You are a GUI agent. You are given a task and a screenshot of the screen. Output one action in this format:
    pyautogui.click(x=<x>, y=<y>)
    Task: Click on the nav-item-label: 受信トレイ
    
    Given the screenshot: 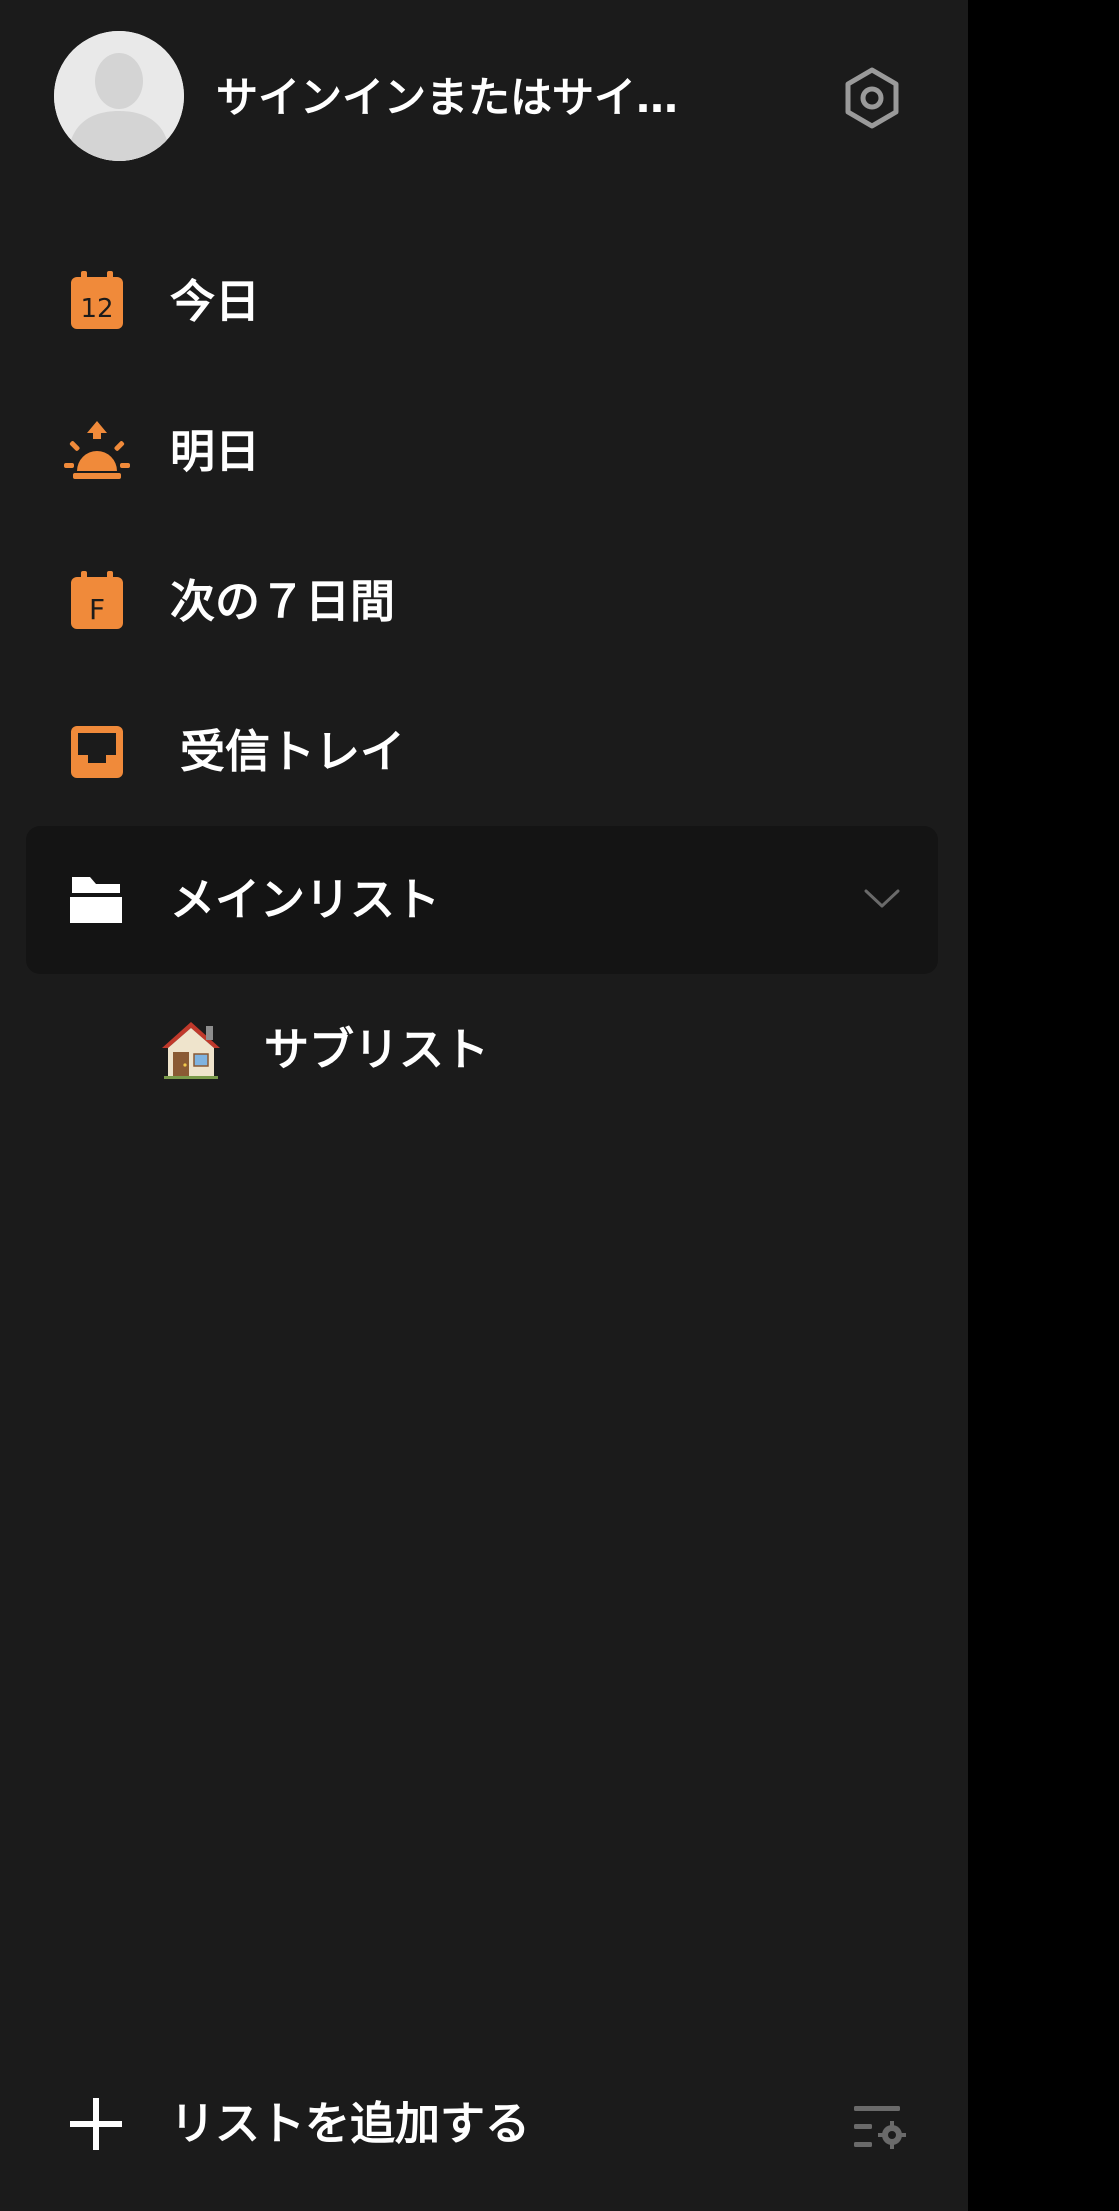 What is the action you would take?
    pyautogui.click(x=293, y=751)
    